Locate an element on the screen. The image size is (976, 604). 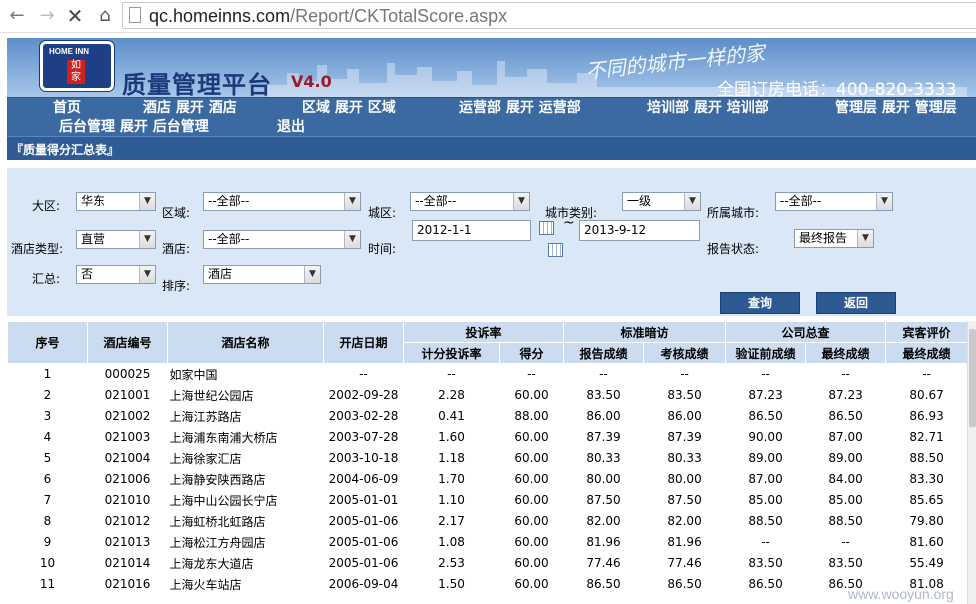
col-header-index: 序号 is located at coordinates (47, 342).